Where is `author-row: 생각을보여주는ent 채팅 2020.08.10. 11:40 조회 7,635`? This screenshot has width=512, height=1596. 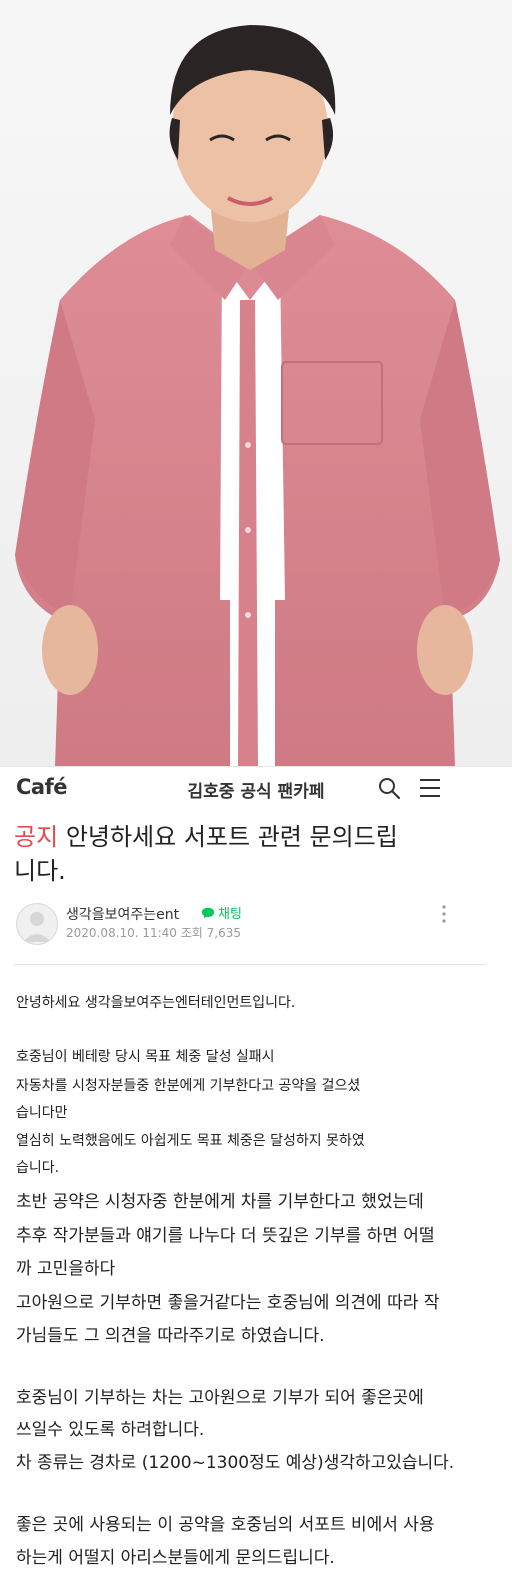
author-row: 생각을보여주는ent 채팅 2020.08.10. 11:40 조회 7,635 is located at coordinates (256, 926).